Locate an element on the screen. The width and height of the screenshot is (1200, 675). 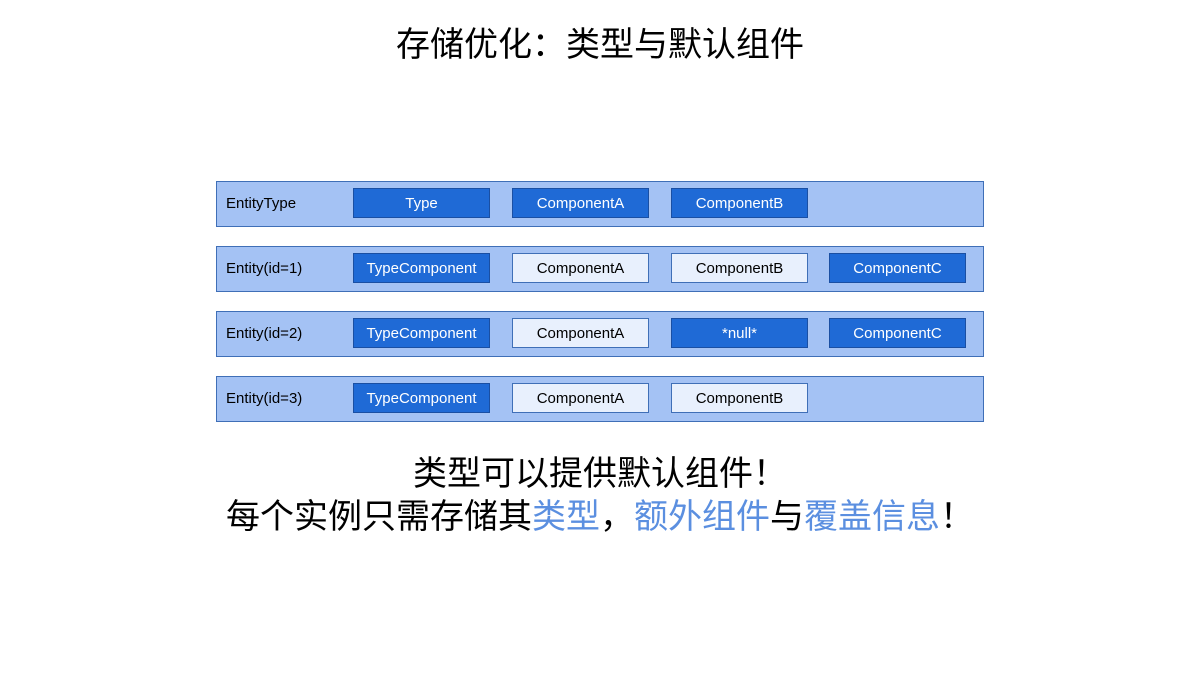
row-label: Entity(id=3) is located at coordinates (264, 398).